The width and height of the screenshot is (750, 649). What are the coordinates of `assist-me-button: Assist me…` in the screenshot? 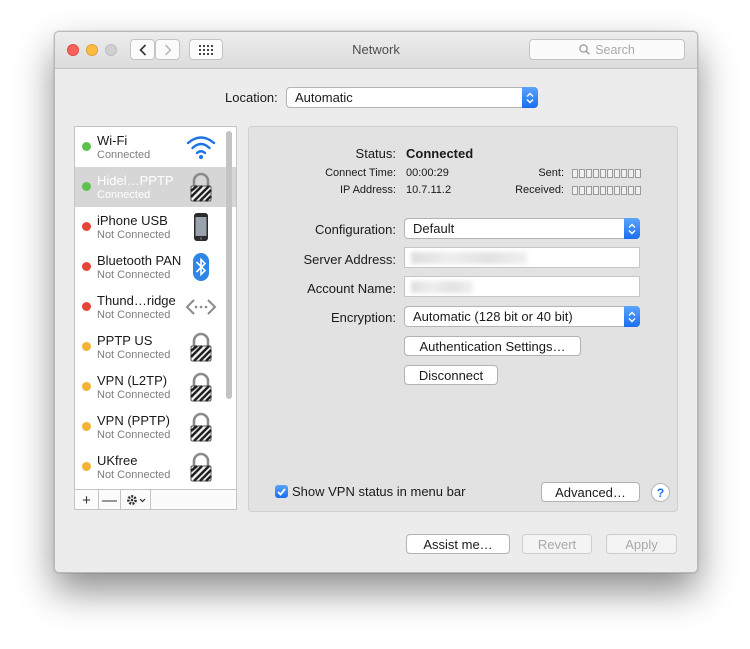 It's located at (458, 544).